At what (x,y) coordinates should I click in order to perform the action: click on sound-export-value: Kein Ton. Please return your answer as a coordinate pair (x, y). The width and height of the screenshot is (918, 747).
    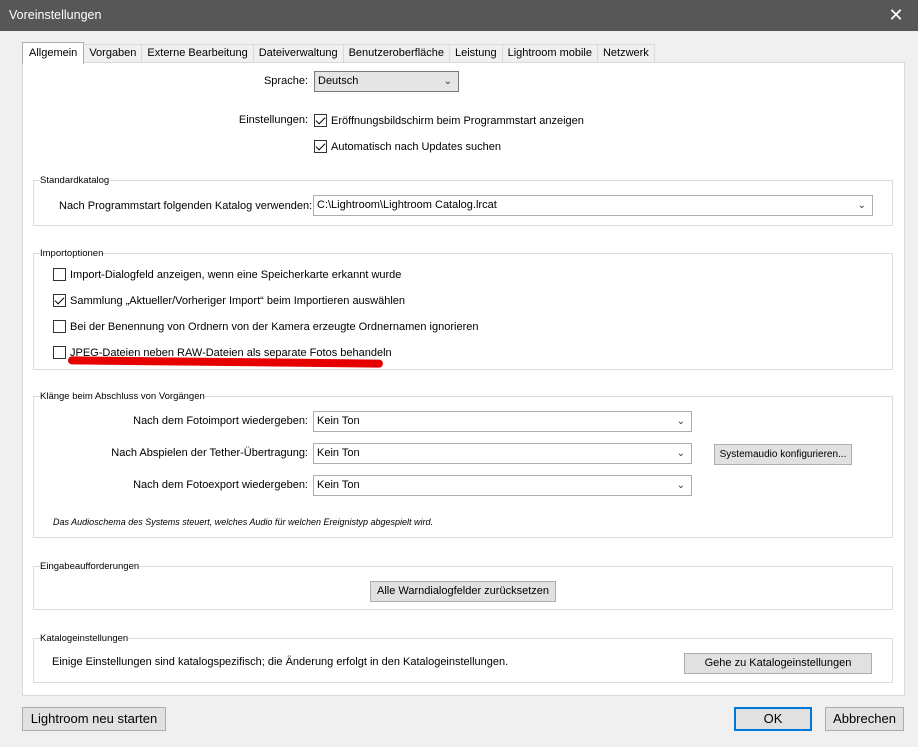
    Looking at the image, I should click on (338, 485).